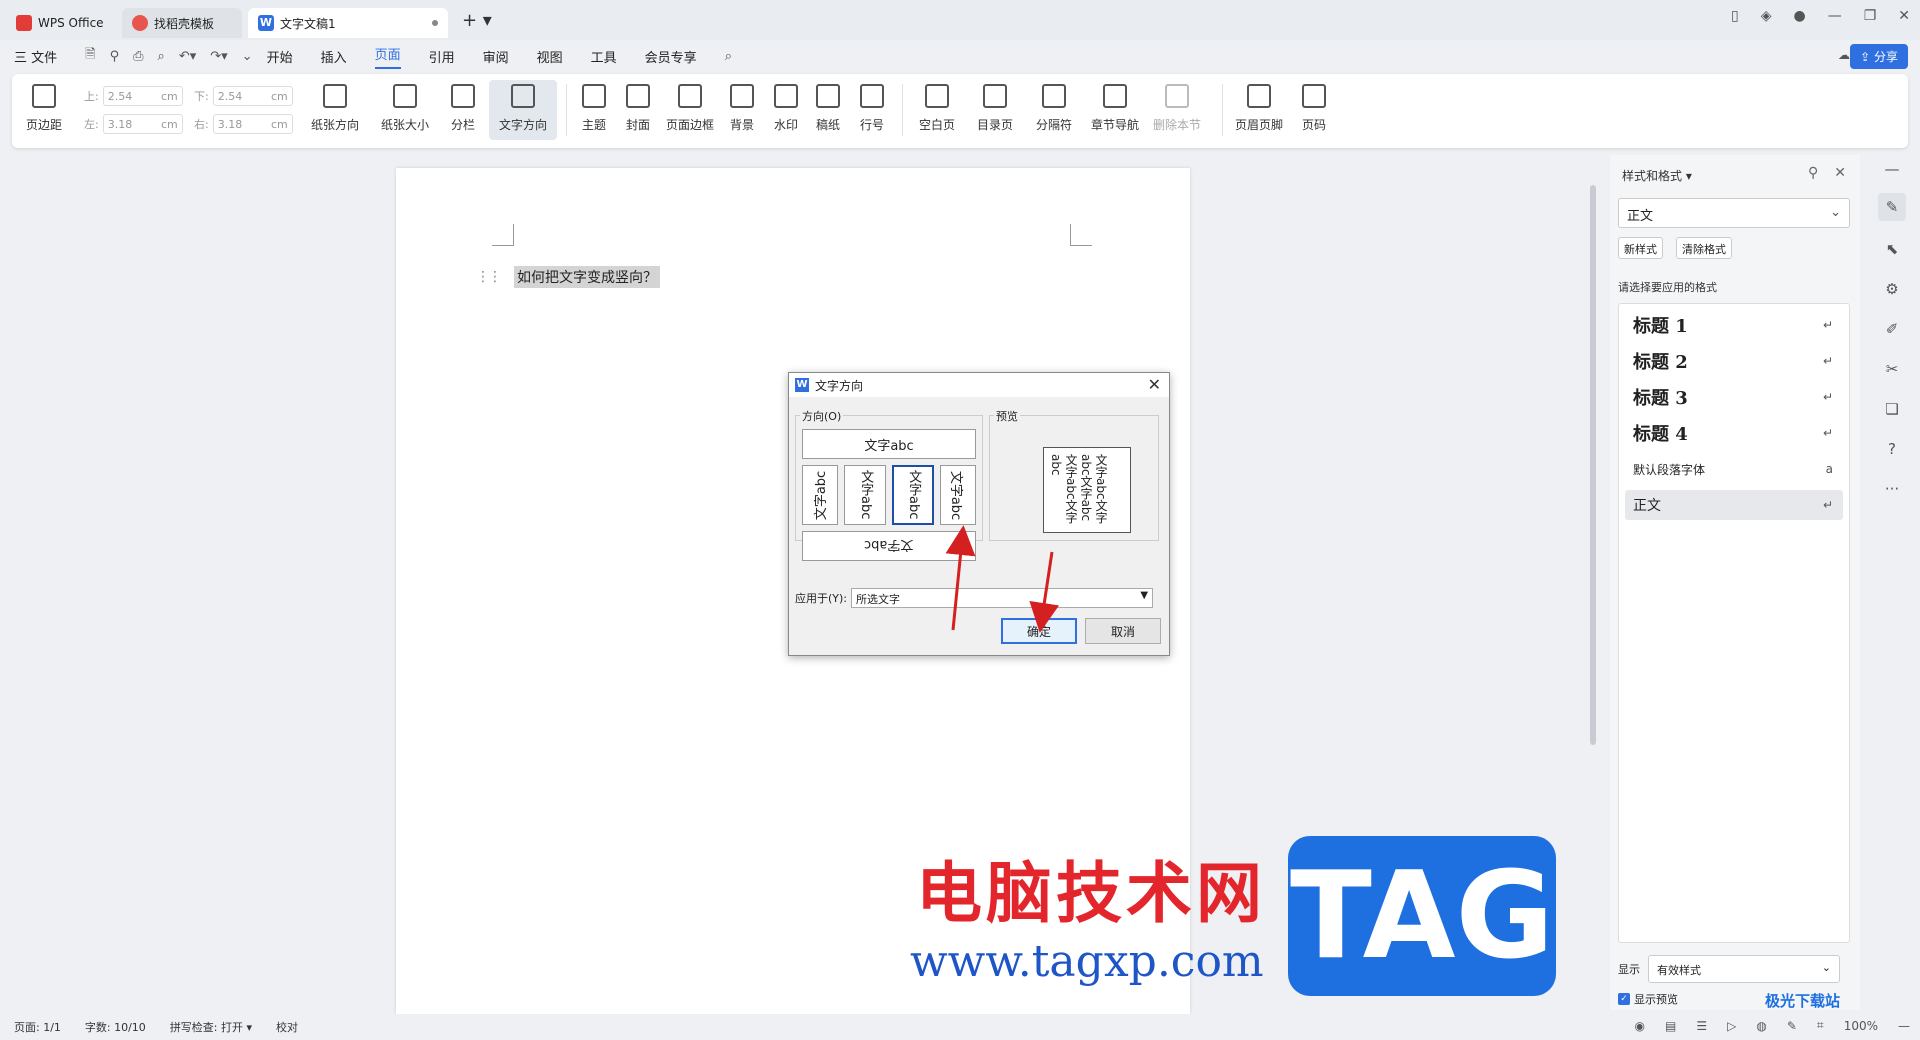 This screenshot has width=1920, height=1040. Describe the element at coordinates (1892, 249) in the screenshot. I see `select-cursor-icon: ⬉` at that location.